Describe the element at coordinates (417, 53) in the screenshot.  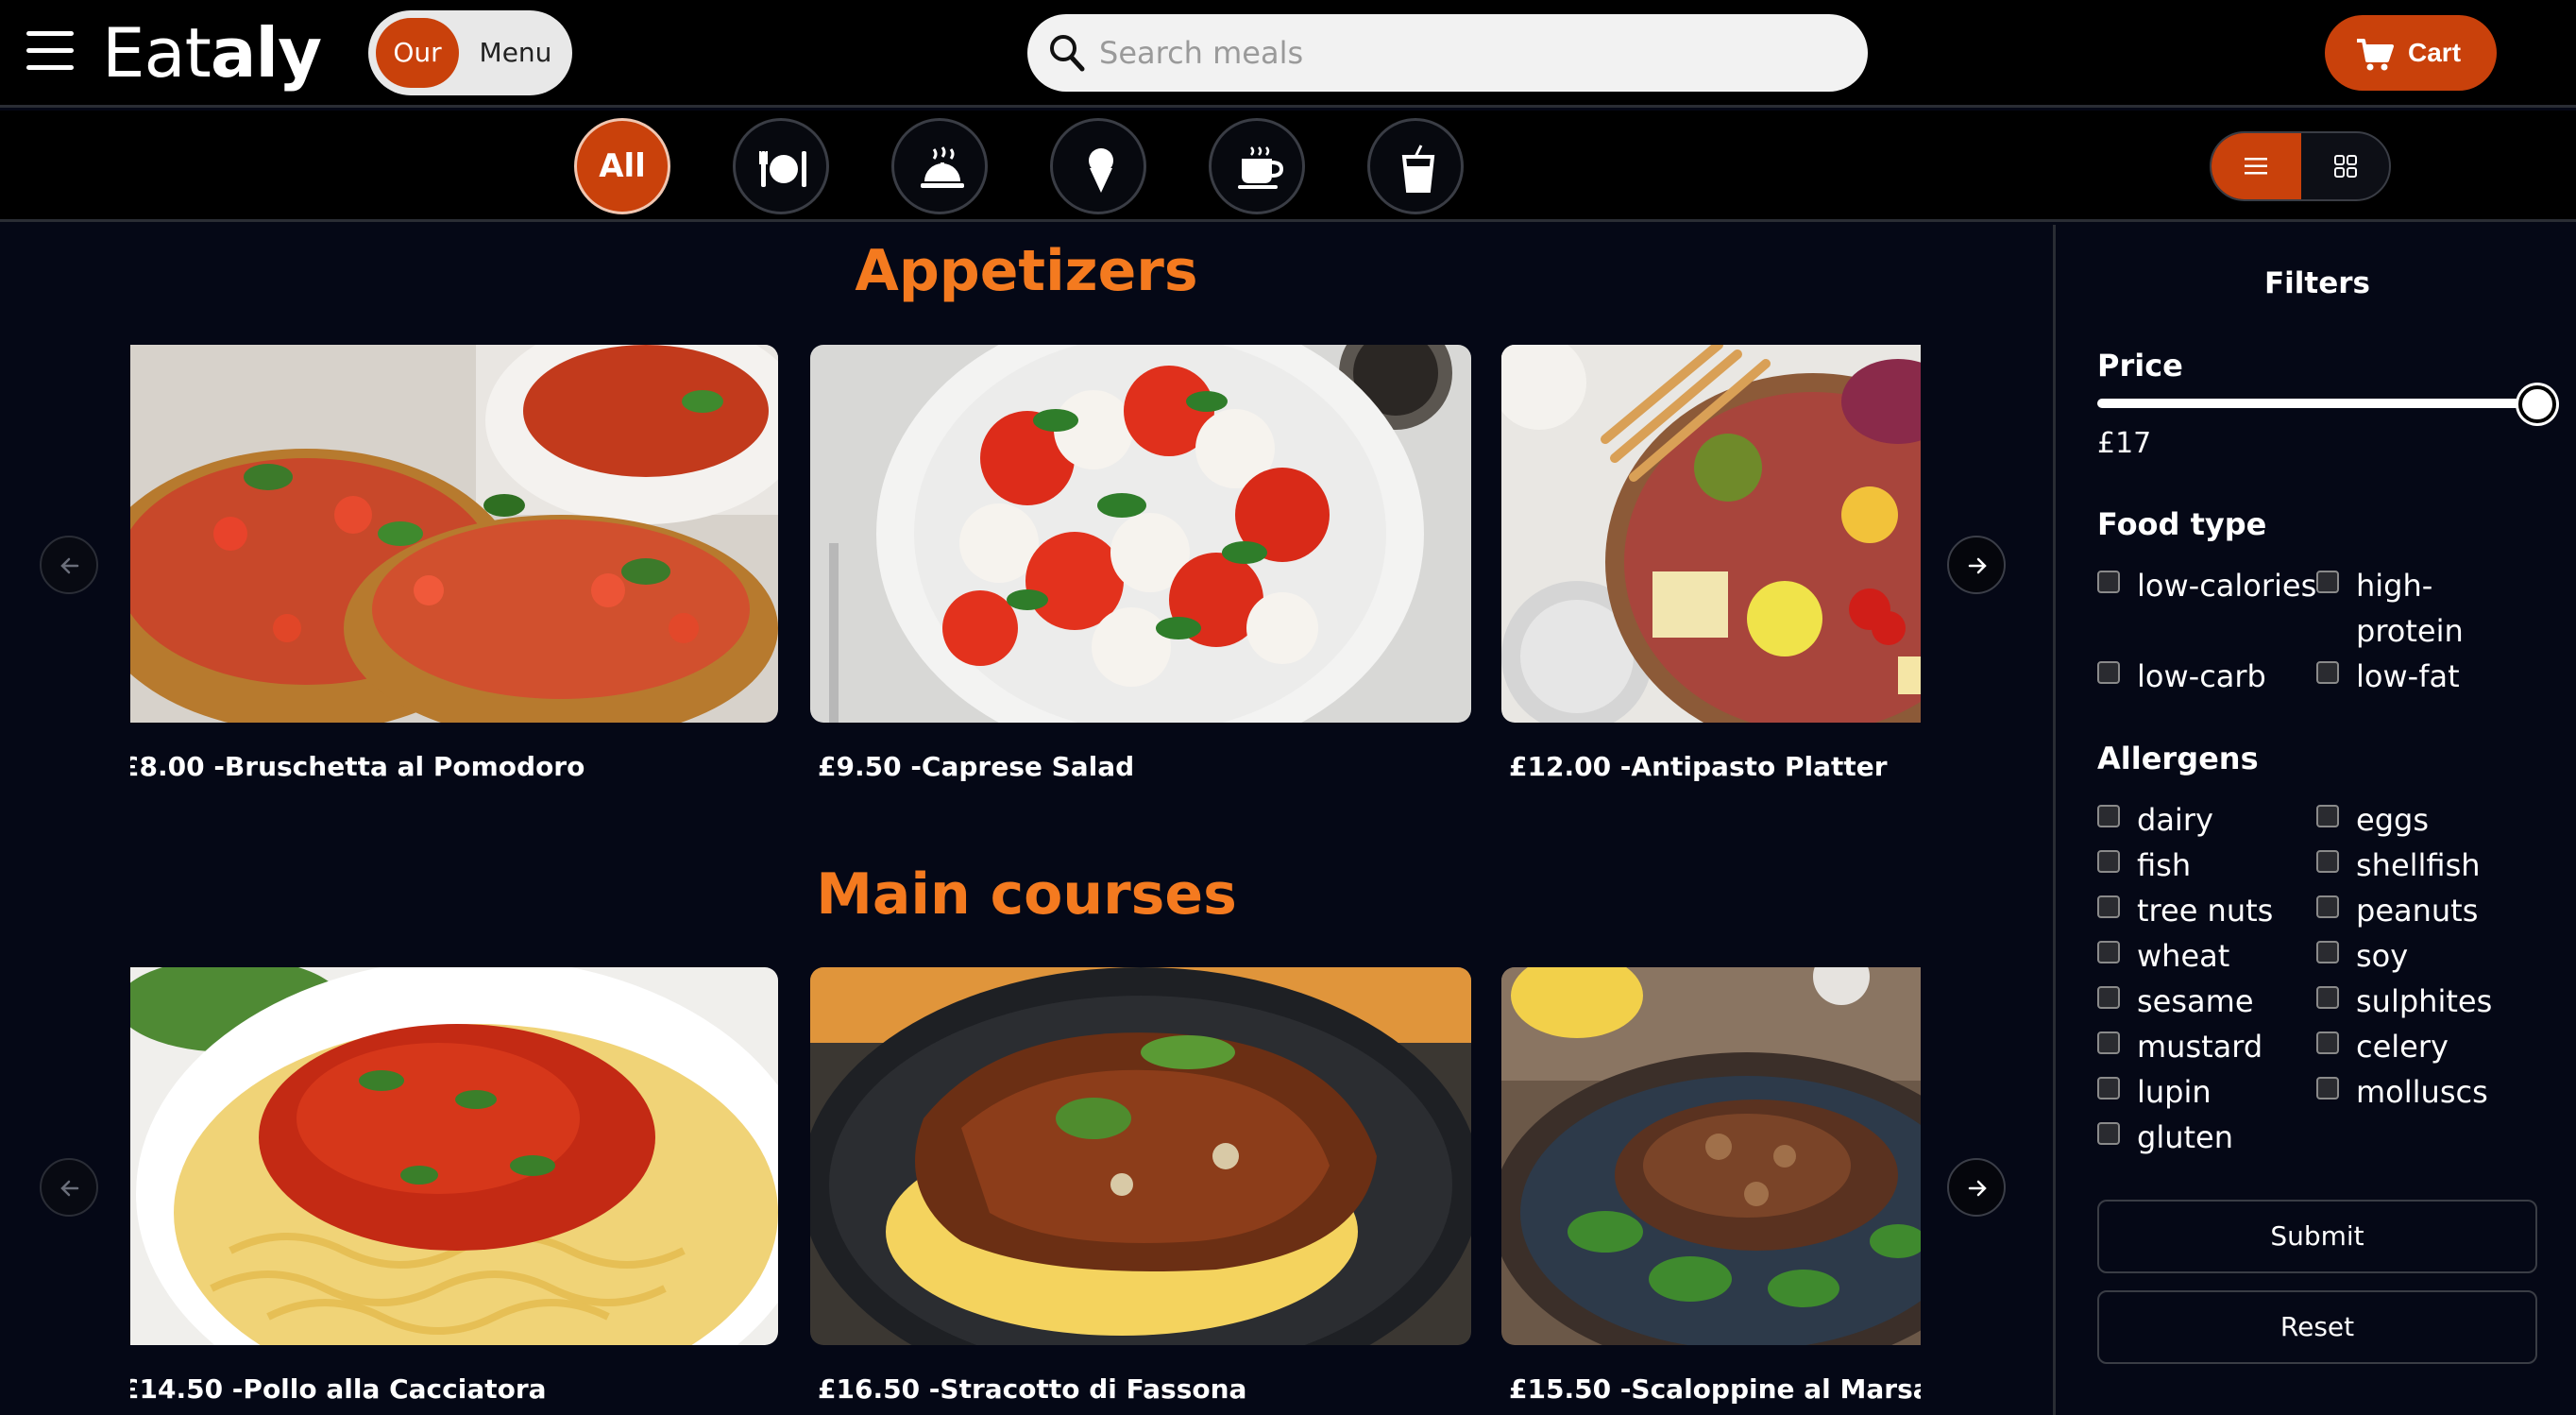
I see `our-toggle-option: Our` at that location.